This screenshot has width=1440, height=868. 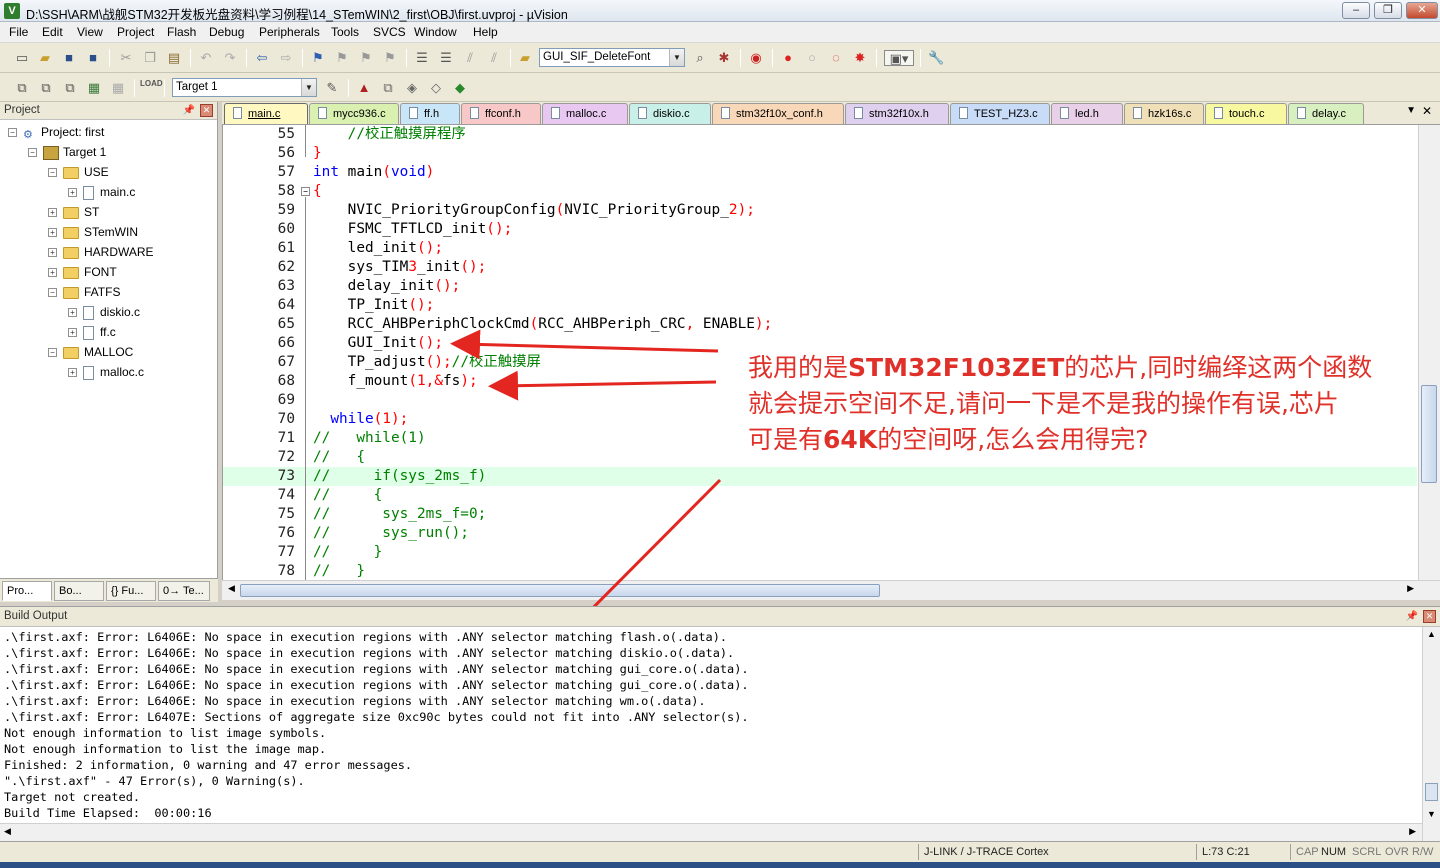 I want to click on tab-list-icon: ▼, so click(x=1411, y=110).